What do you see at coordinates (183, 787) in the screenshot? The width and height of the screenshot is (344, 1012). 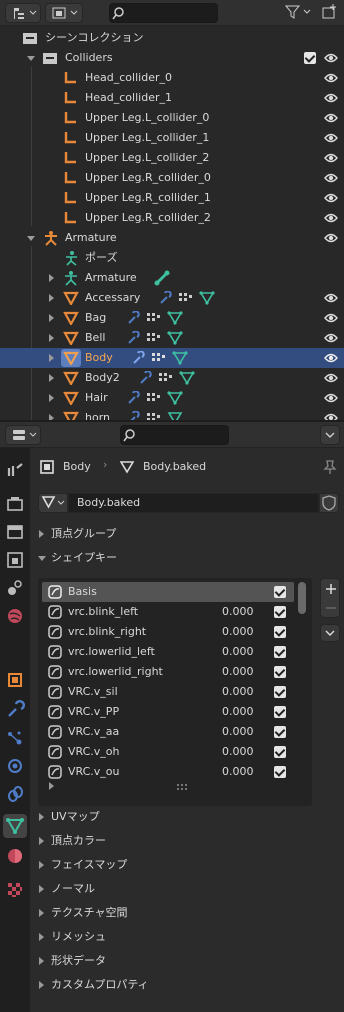 I see `list-resize-grip-icon` at bounding box center [183, 787].